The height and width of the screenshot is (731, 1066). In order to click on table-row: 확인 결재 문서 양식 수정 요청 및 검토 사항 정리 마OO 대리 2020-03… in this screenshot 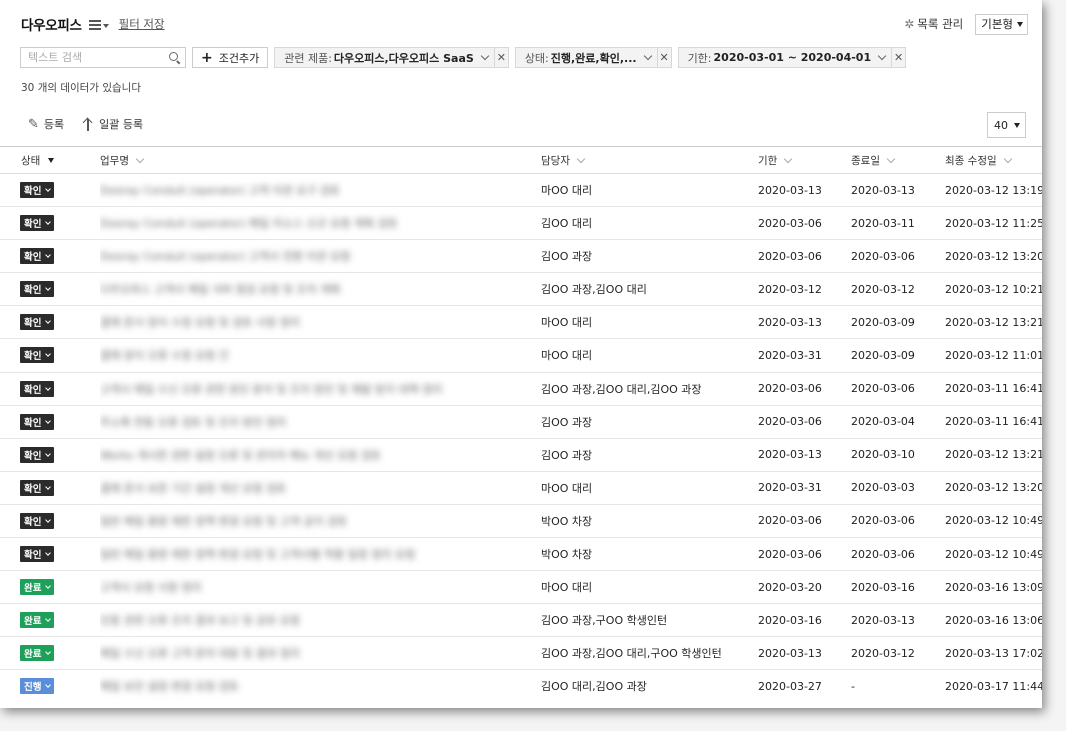, I will do `click(521, 323)`.